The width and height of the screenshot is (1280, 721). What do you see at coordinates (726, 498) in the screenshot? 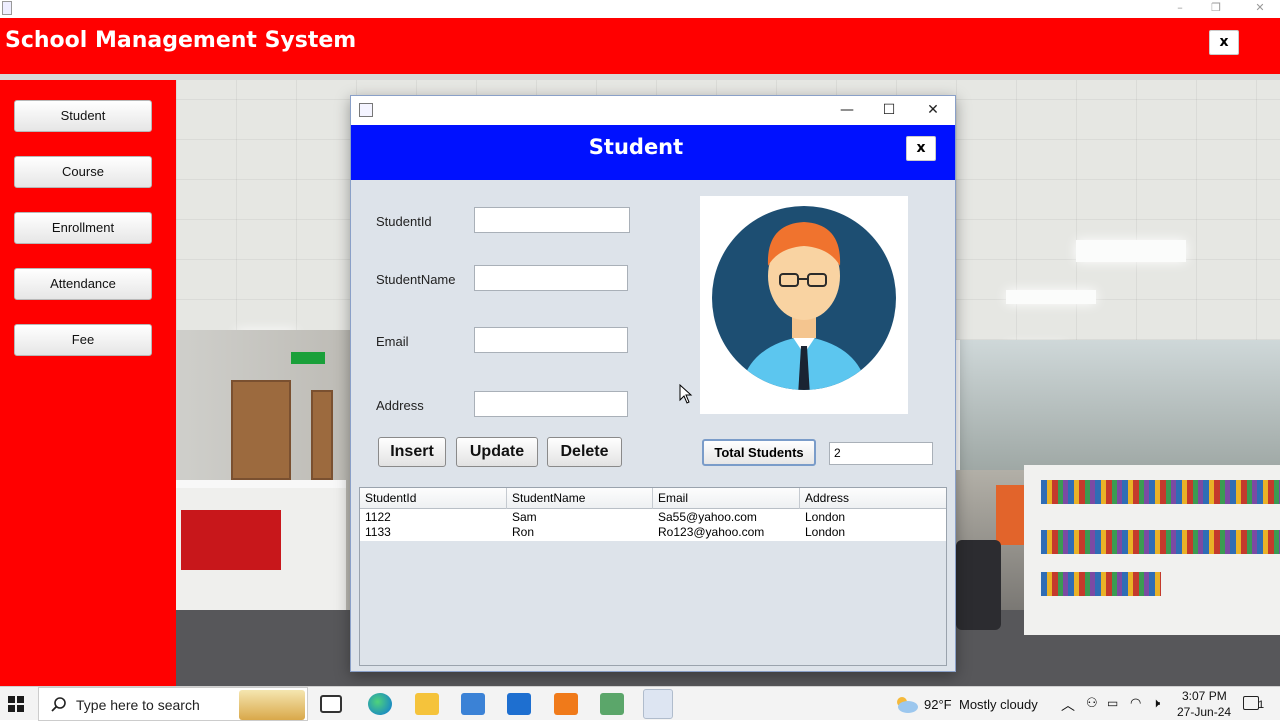
I see `column-header: Email` at bounding box center [726, 498].